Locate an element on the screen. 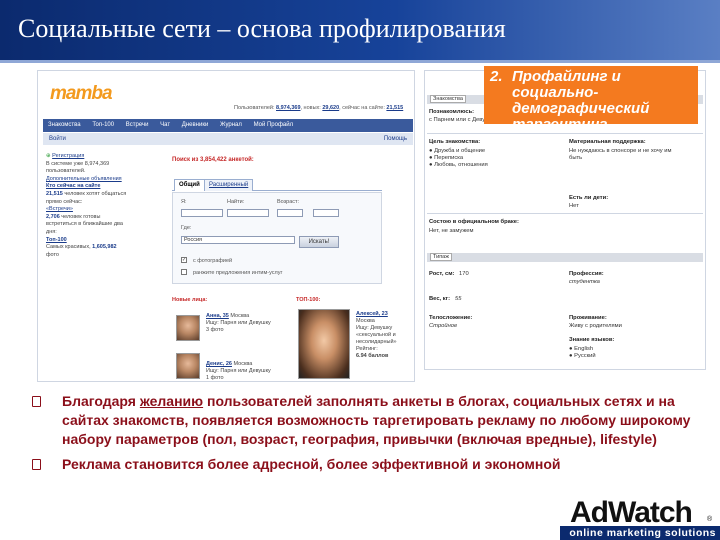  label-find: Найти: is located at coordinates (236, 202).